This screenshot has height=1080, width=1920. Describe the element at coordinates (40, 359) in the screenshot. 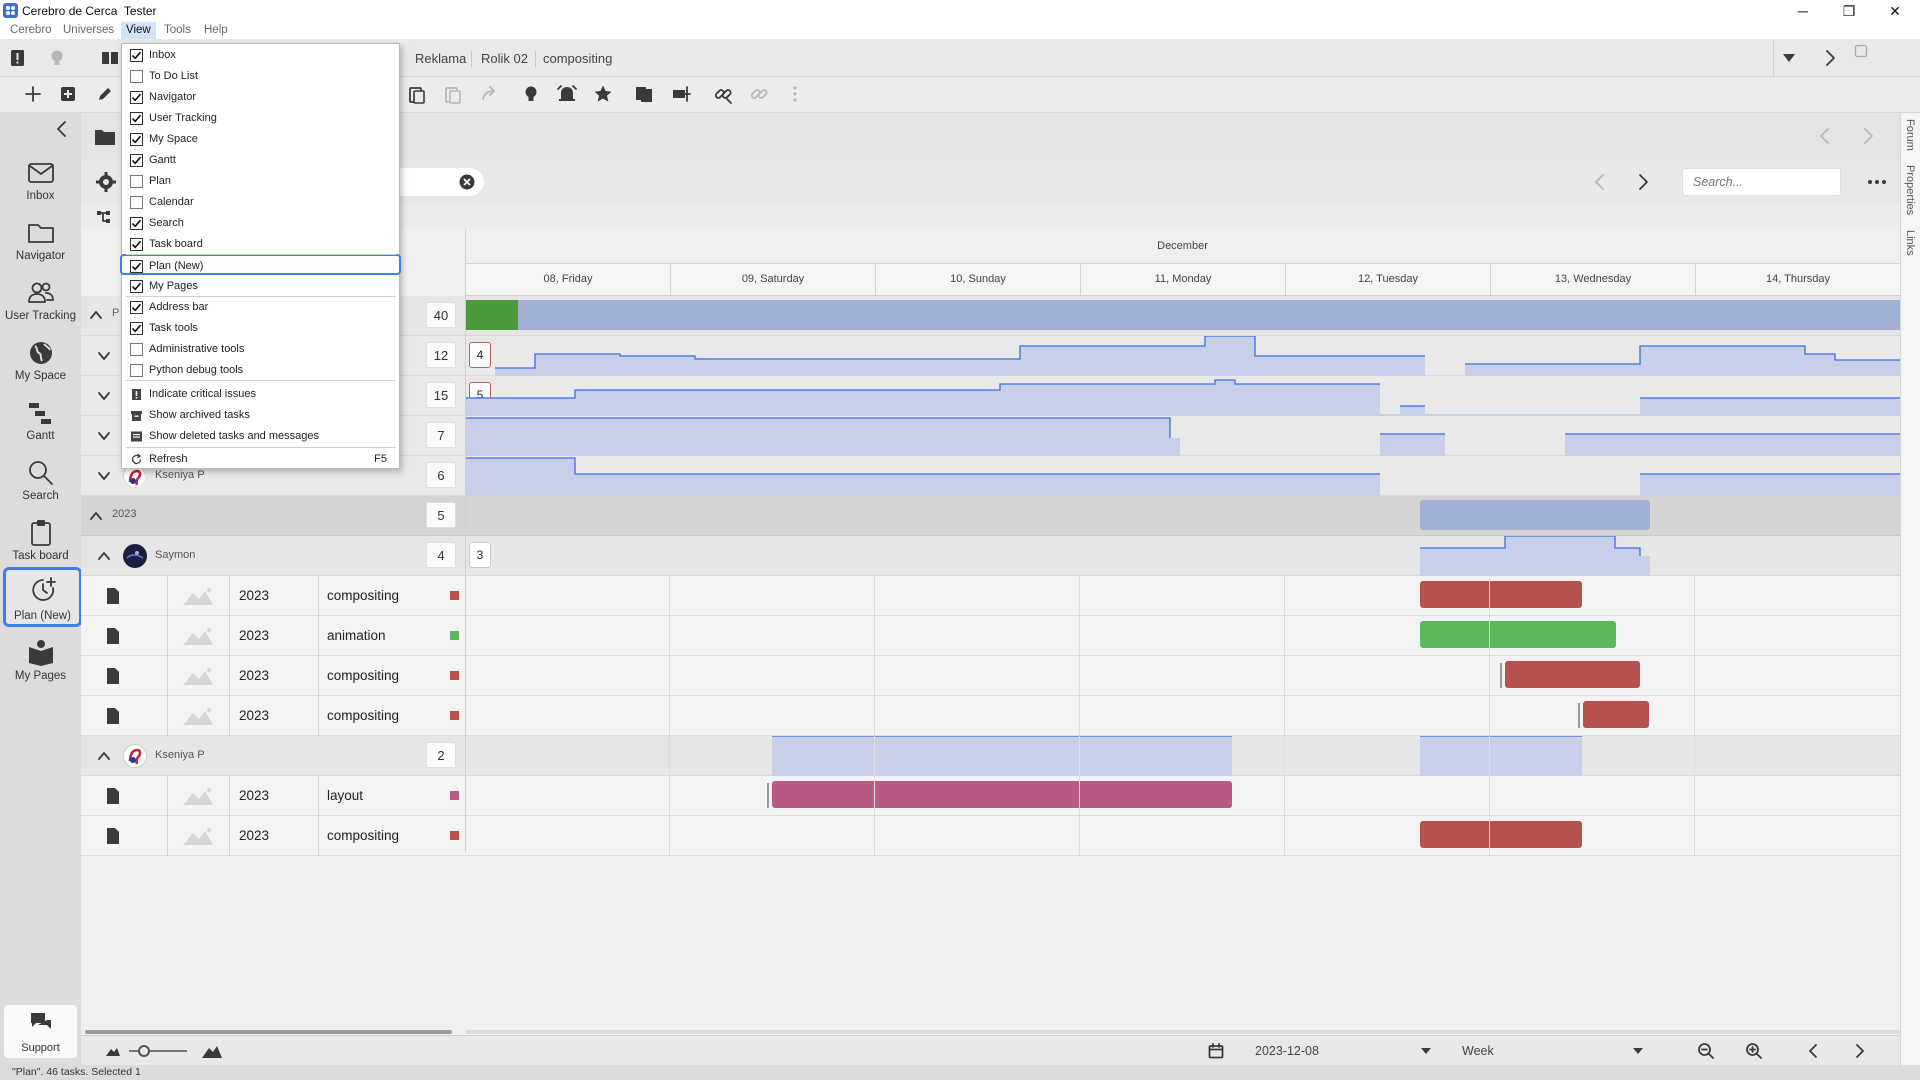

I see `sidebar-item-my-space: My Space` at that location.